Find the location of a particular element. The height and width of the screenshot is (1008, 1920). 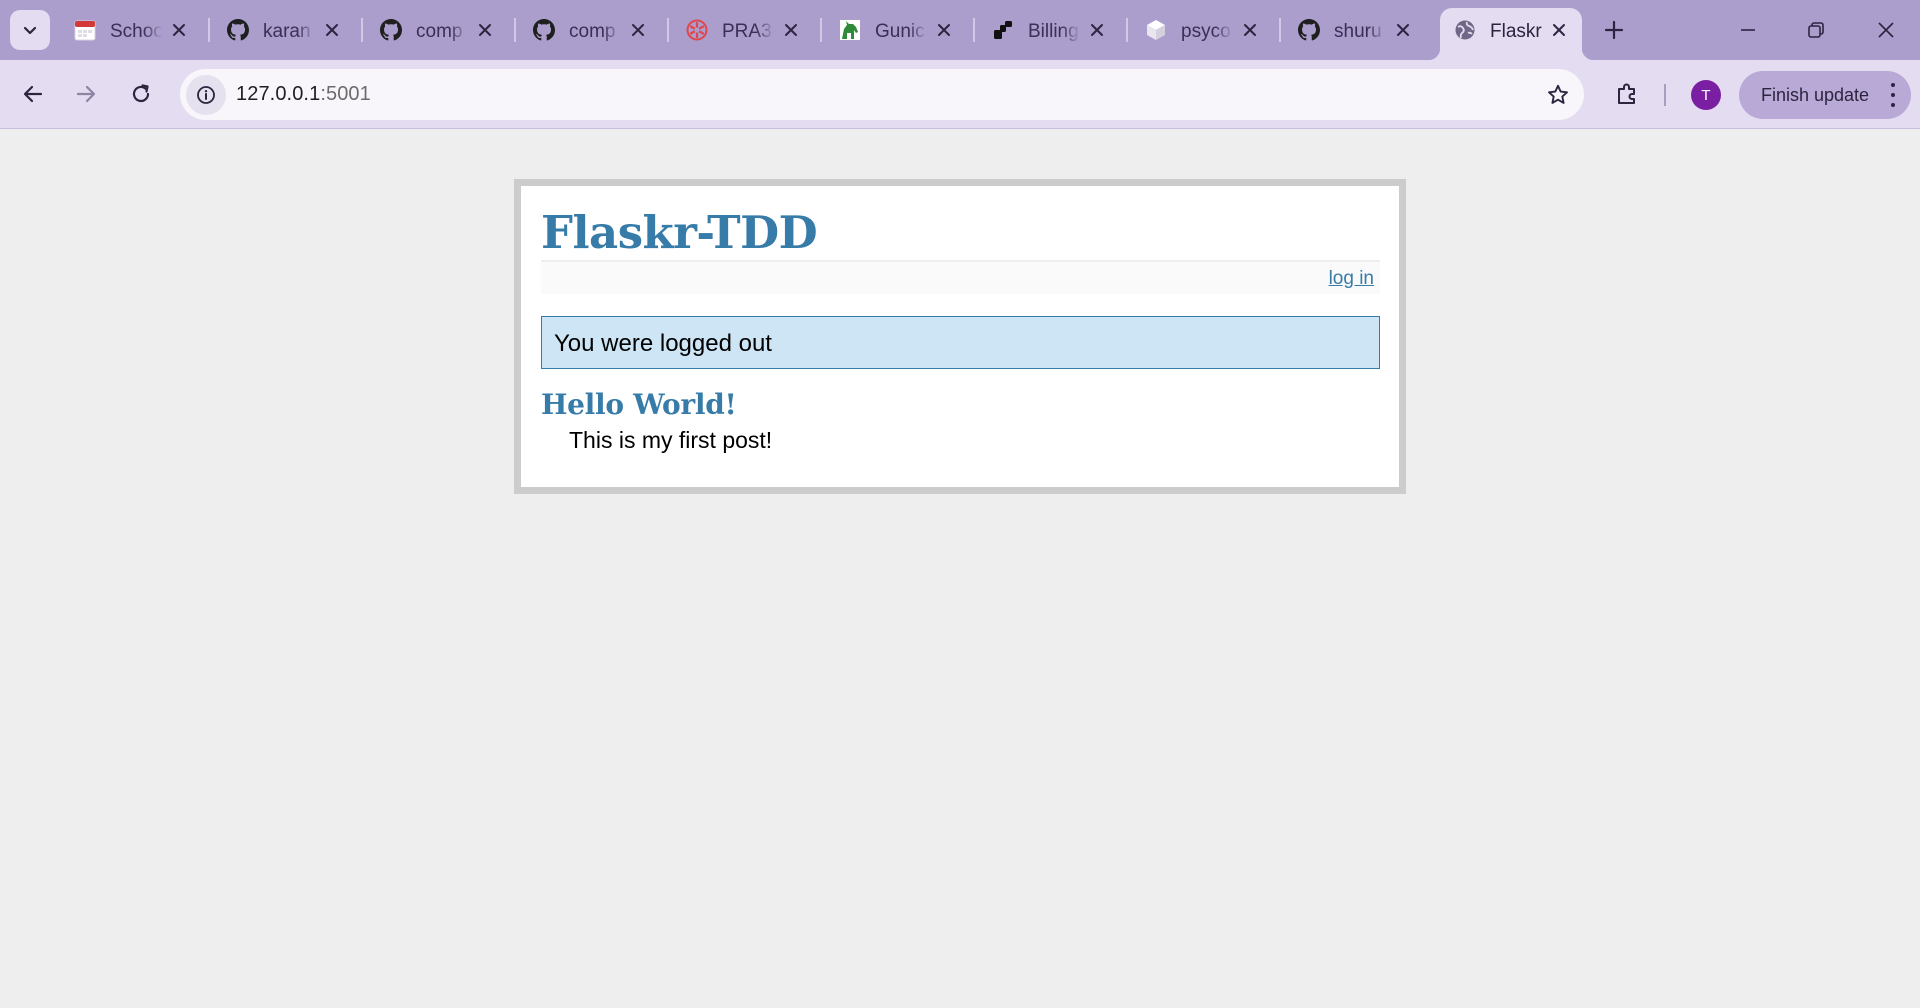

entry-title: Hello World! is located at coordinates (639, 404).